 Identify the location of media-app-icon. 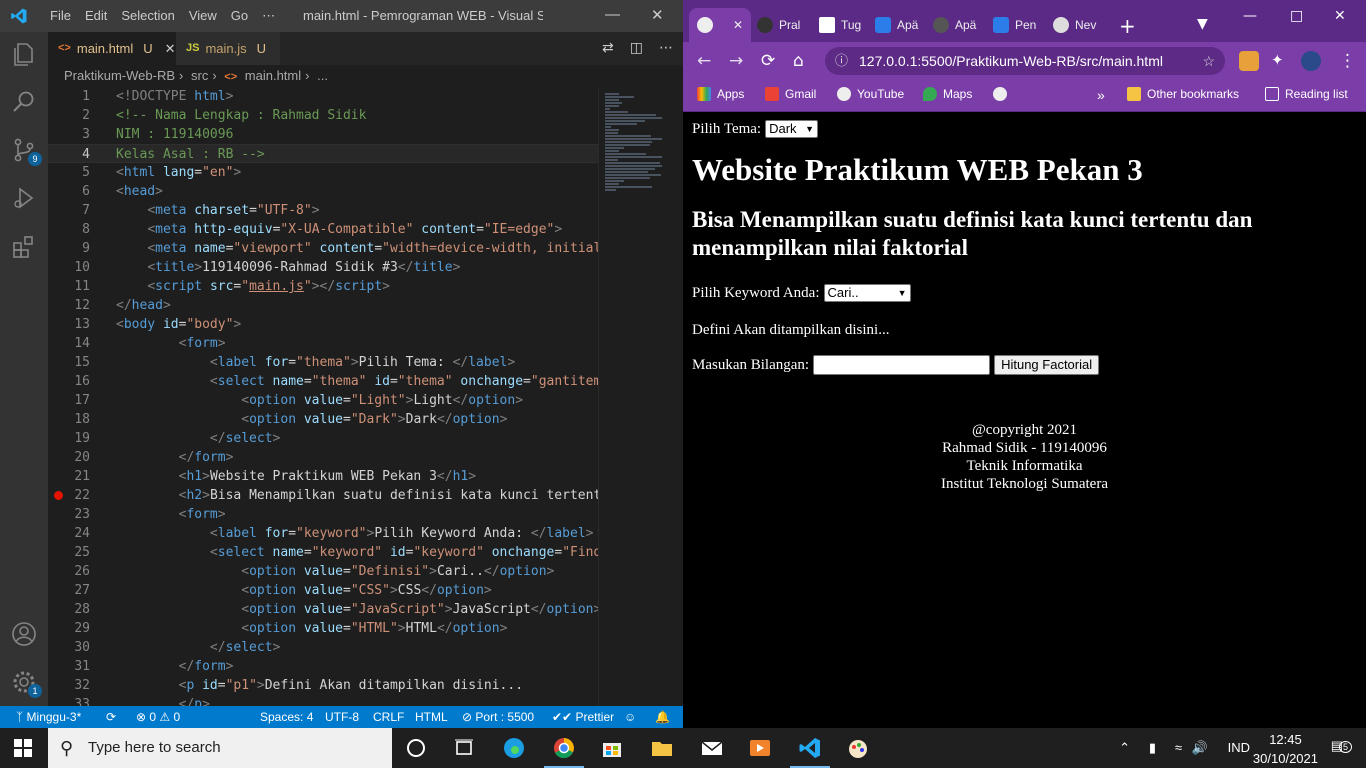
(760, 748).